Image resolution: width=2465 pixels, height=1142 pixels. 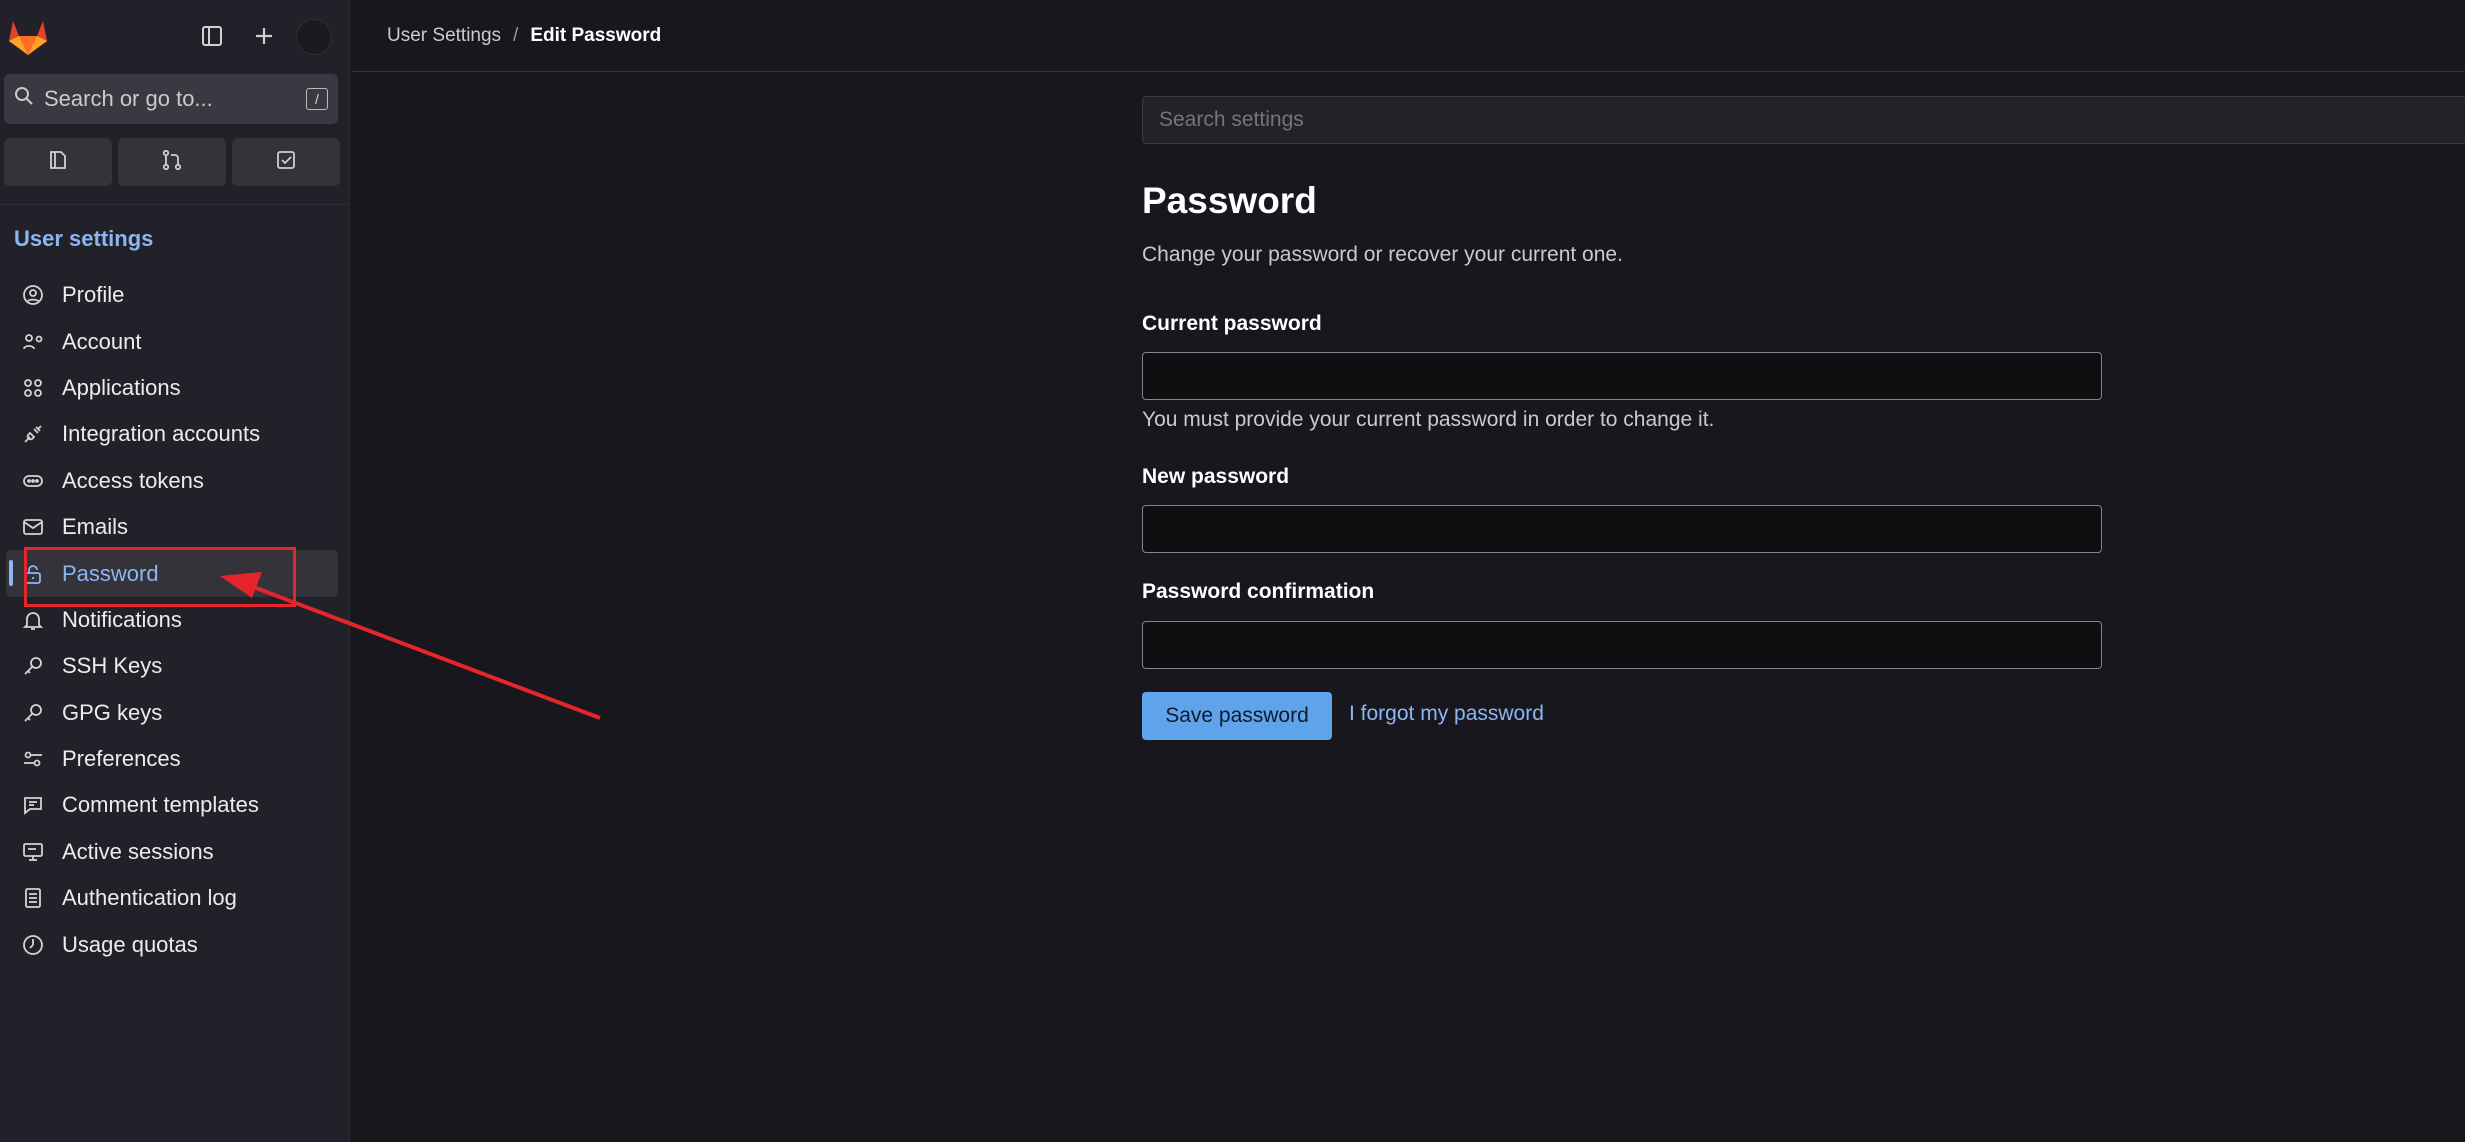 What do you see at coordinates (33, 481) in the screenshot?
I see `token-icon` at bounding box center [33, 481].